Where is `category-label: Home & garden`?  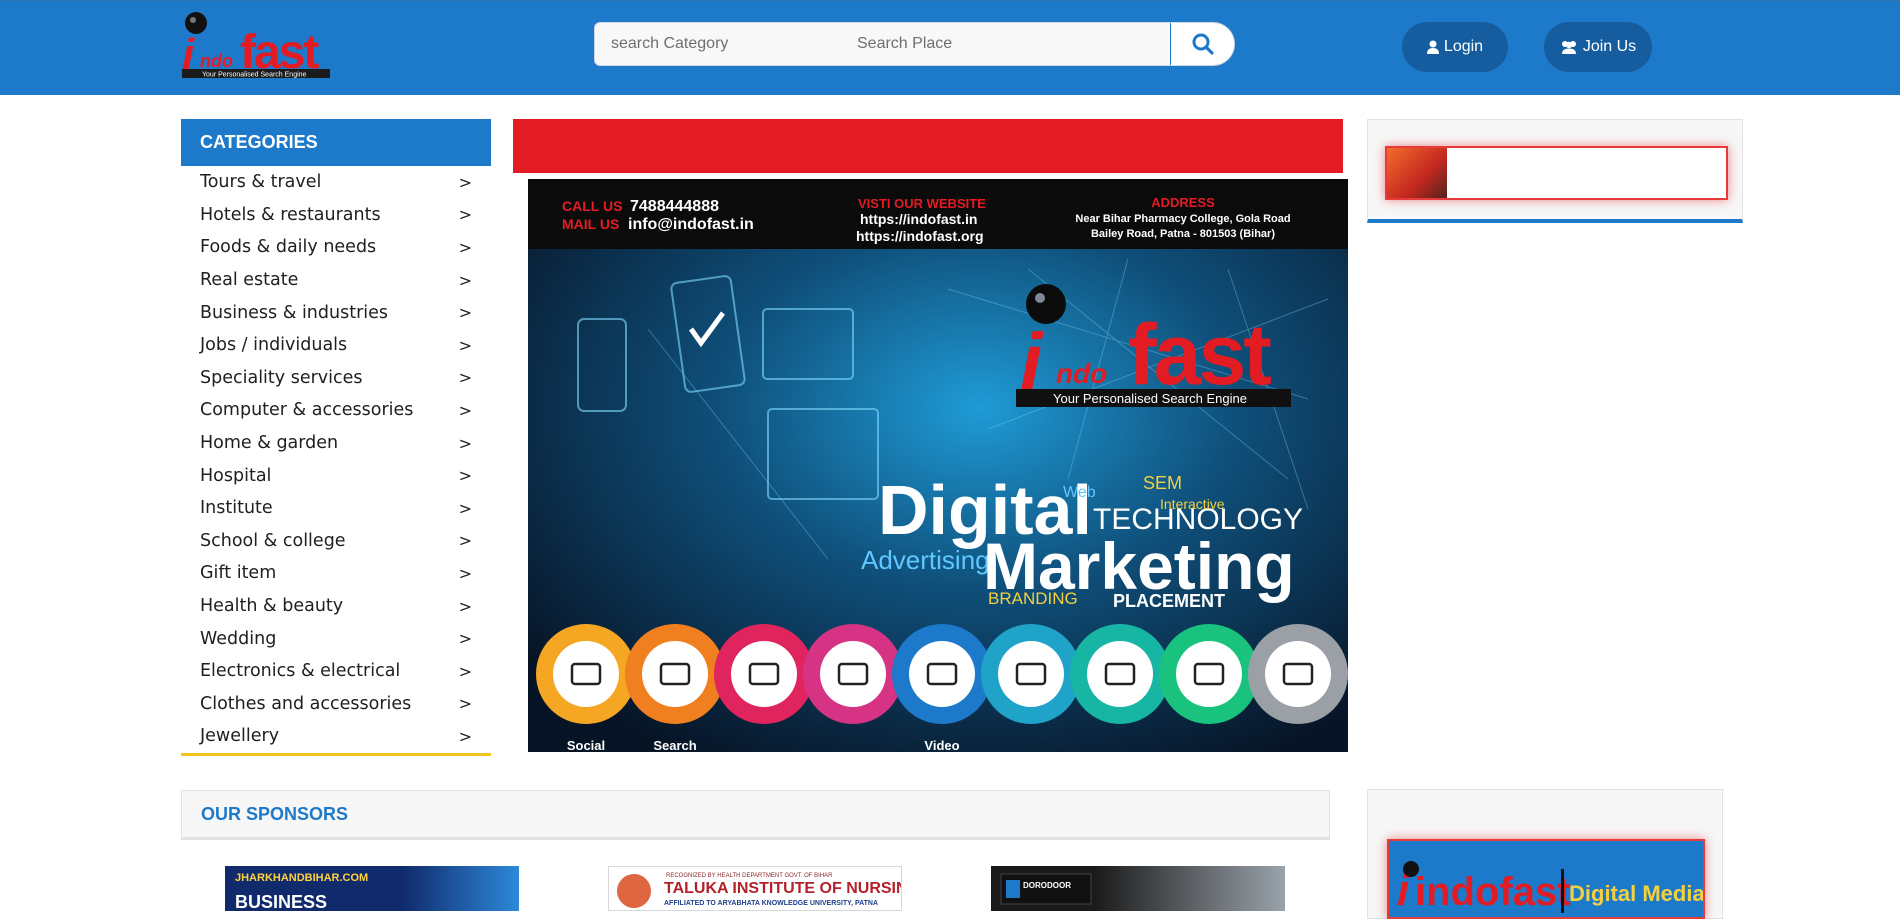 category-label: Home & garden is located at coordinates (269, 443).